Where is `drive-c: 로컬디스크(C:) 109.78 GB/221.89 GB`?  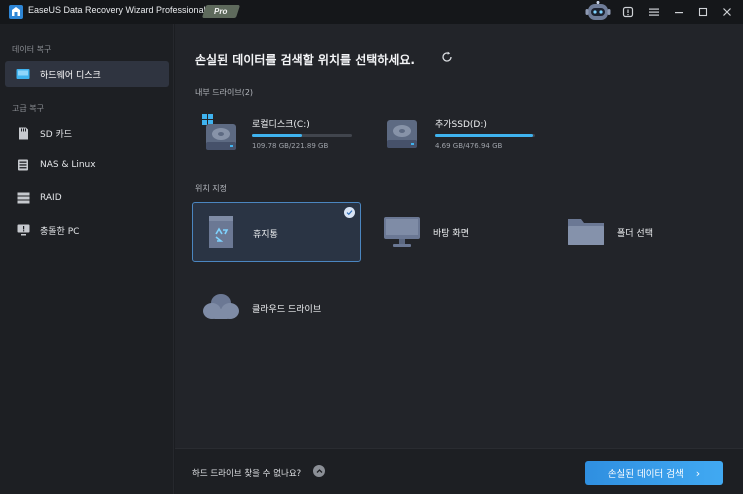 drive-c: 로컬디스크(C:) 109.78 GB/221.89 GB is located at coordinates (282, 136).